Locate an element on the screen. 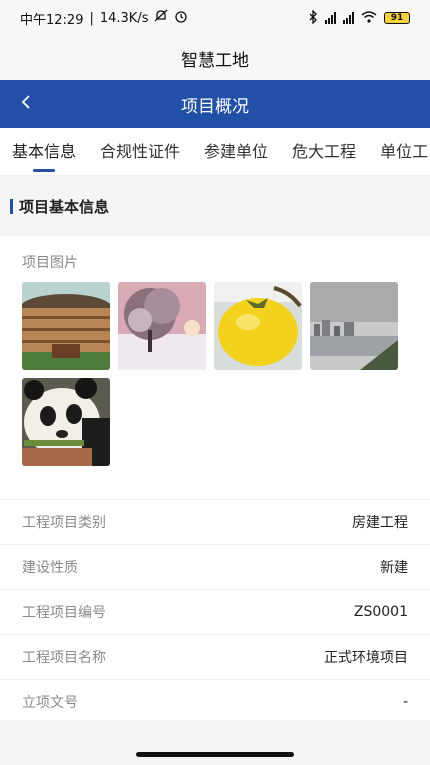  system-footer is located at coordinates (215, 742).